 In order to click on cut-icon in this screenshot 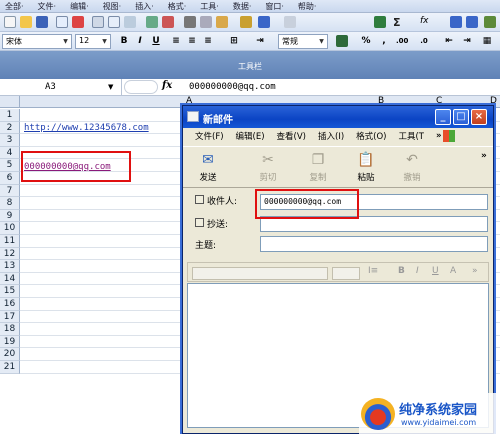, I will do `click(190, 22)`.